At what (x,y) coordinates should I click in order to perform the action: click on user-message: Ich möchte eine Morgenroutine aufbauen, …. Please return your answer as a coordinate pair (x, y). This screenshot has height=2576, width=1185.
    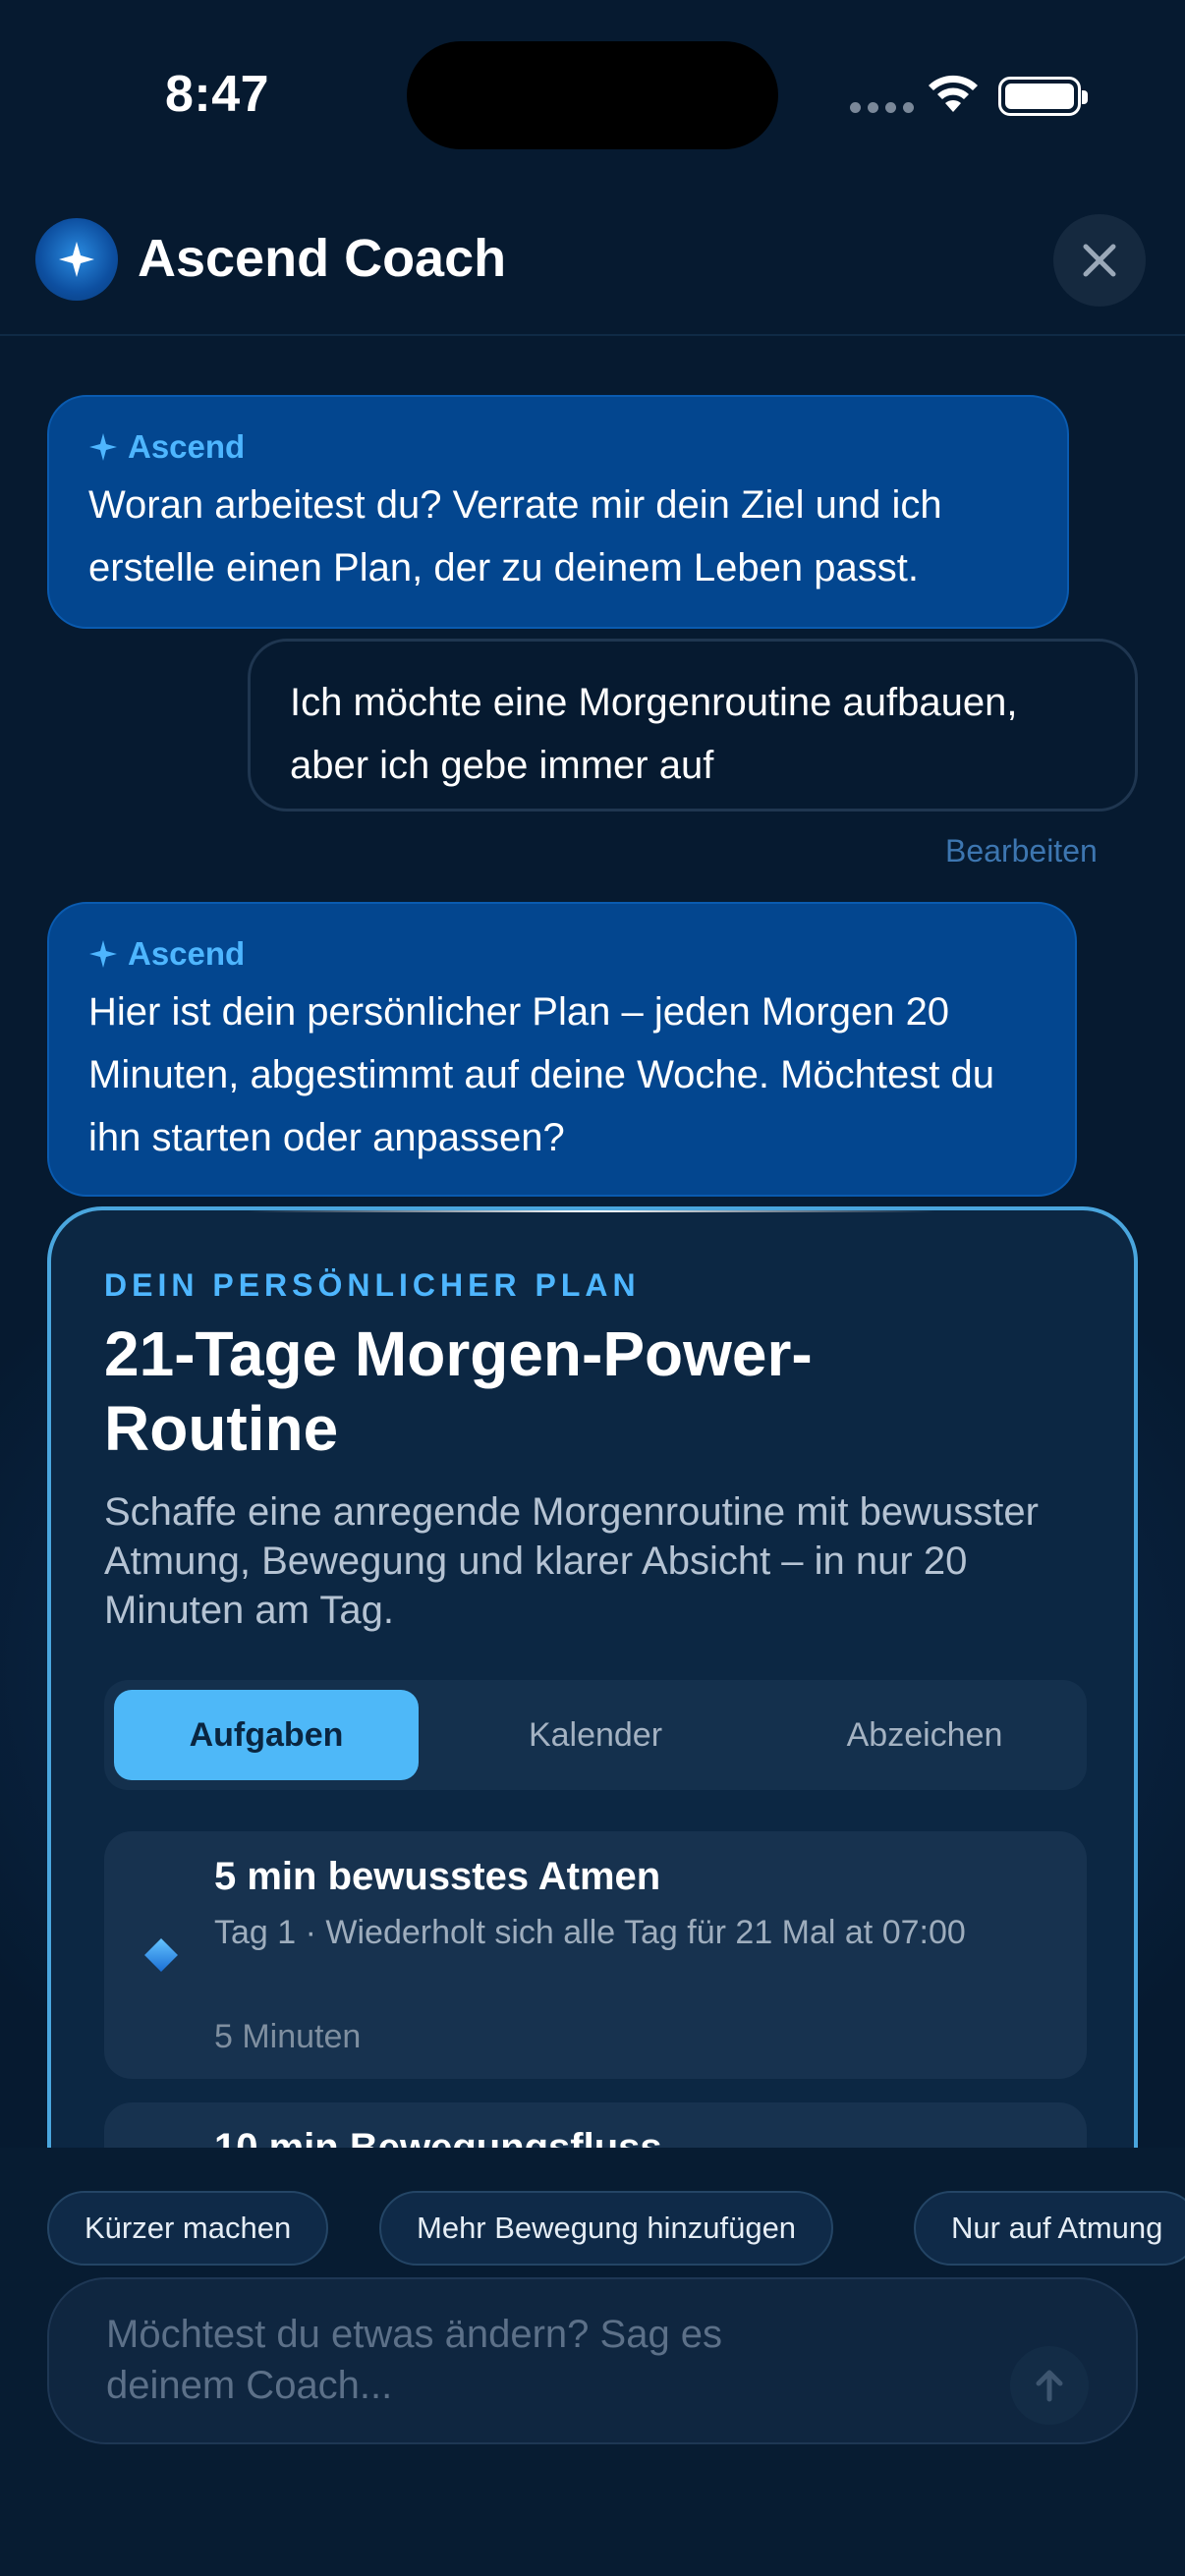
    Looking at the image, I should click on (693, 725).